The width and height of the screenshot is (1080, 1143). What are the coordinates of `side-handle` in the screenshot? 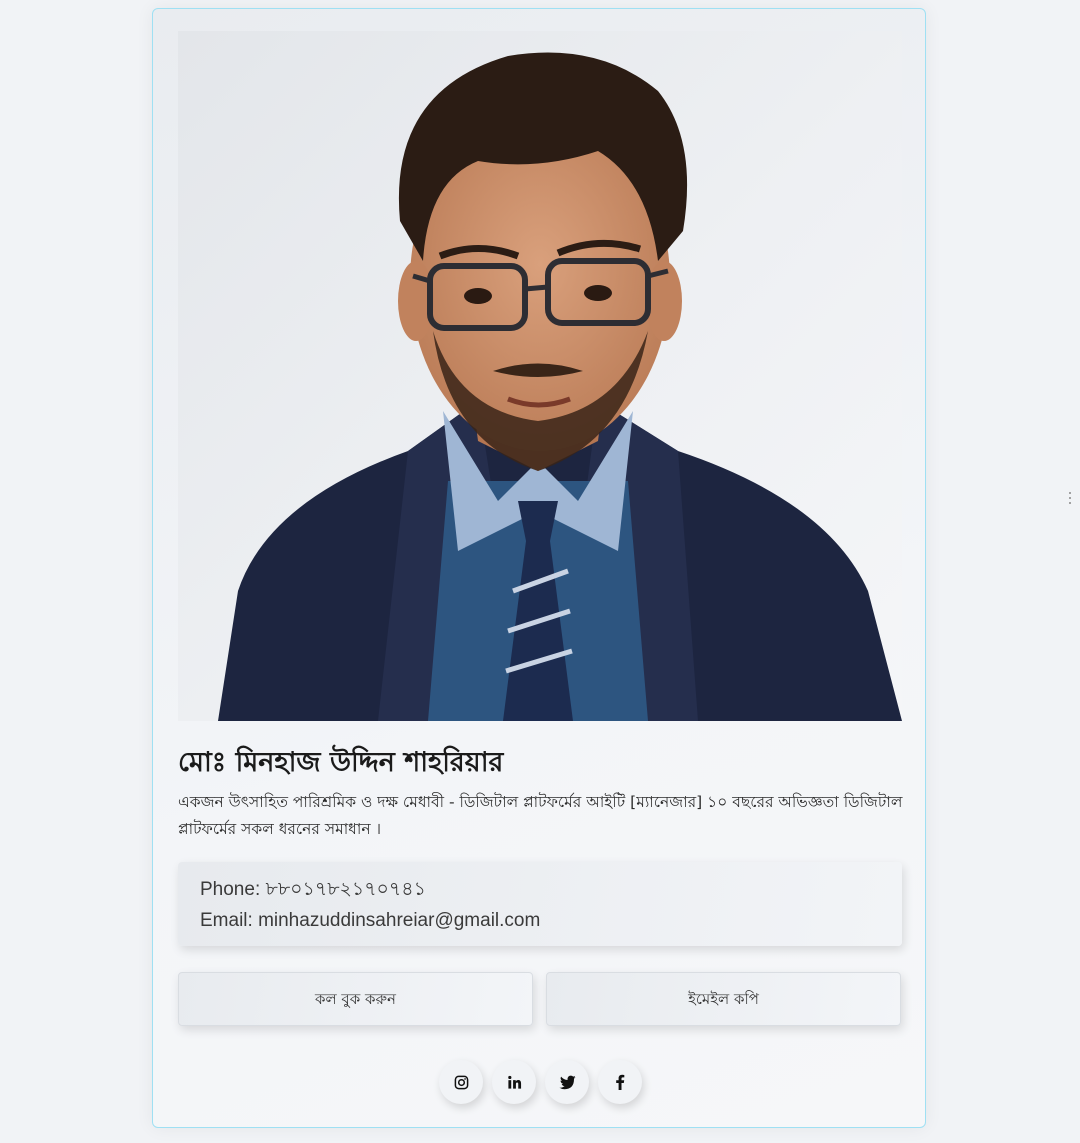 It's located at (1070, 498).